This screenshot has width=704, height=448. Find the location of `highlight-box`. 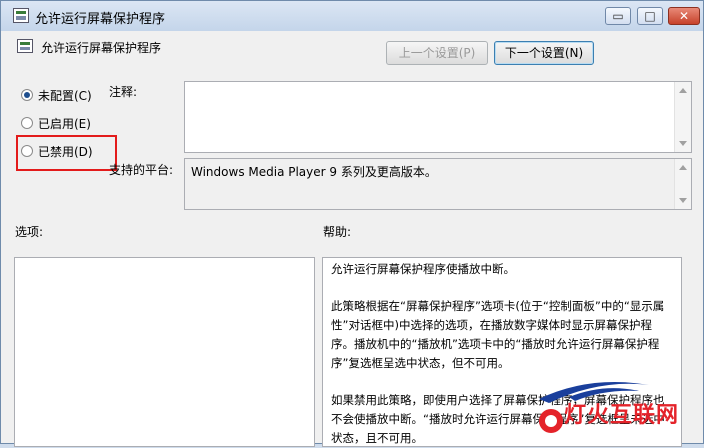

highlight-box is located at coordinates (66, 153).